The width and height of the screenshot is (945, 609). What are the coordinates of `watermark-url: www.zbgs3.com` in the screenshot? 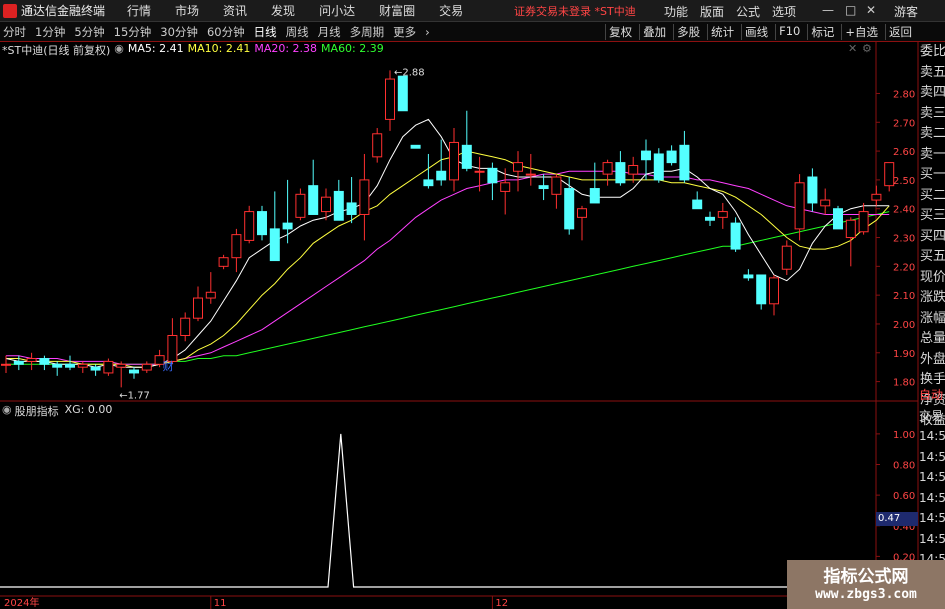 It's located at (866, 594).